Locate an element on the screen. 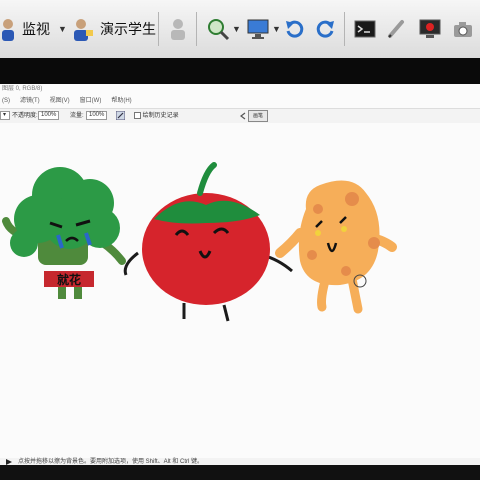 The height and width of the screenshot is (480, 480). menu-item-window: 窗口(W) is located at coordinates (91, 101).